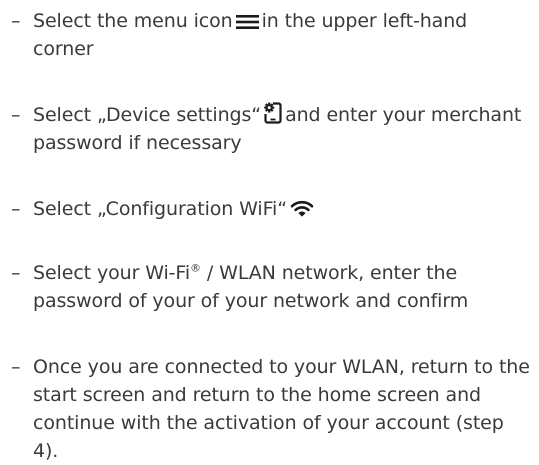  What do you see at coordinates (273, 113) in the screenshot?
I see `device-settings-icon` at bounding box center [273, 113].